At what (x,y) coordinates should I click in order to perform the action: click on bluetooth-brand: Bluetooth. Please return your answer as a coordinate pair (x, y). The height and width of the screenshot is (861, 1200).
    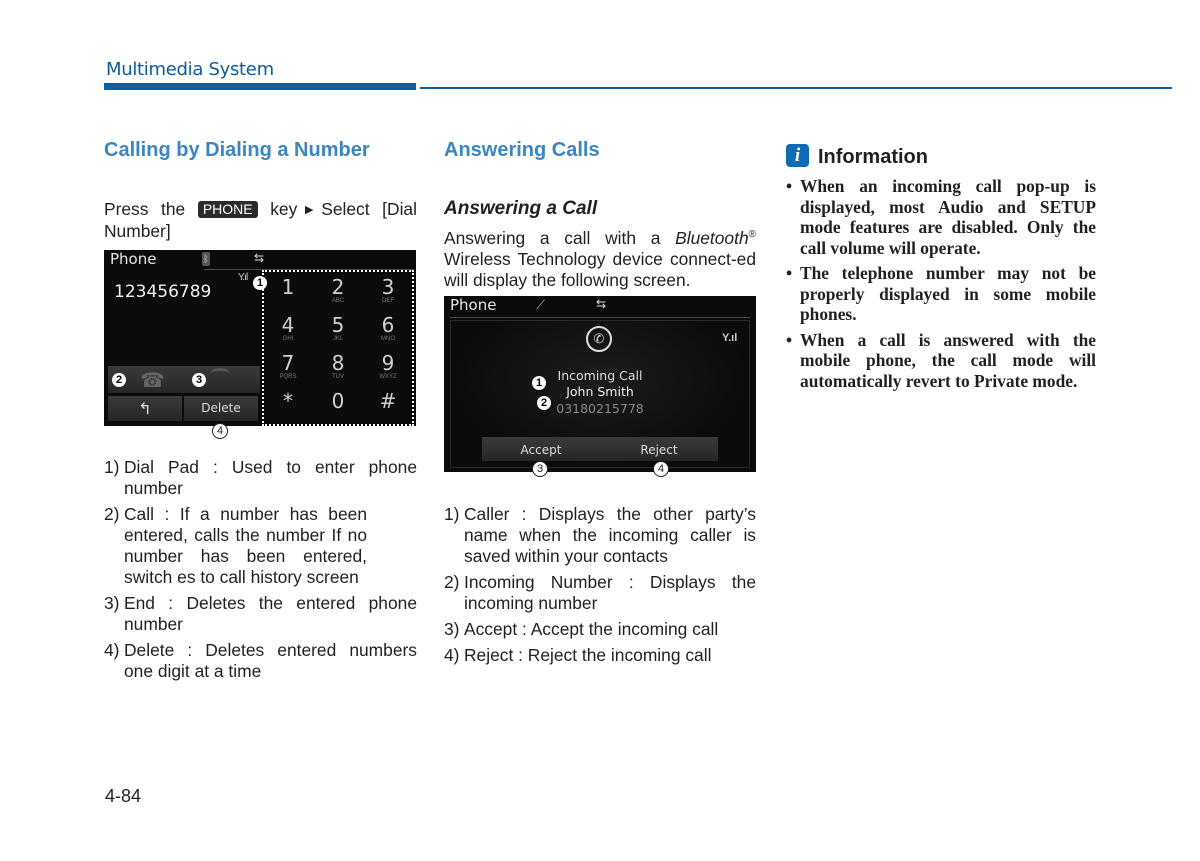
    Looking at the image, I should click on (712, 237).